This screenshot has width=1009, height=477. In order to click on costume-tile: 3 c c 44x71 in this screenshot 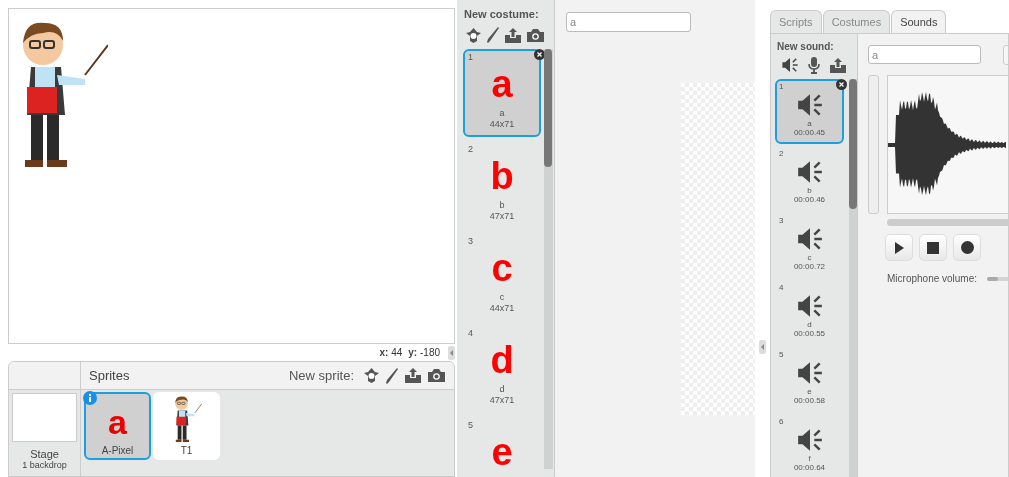, I will do `click(502, 277)`.